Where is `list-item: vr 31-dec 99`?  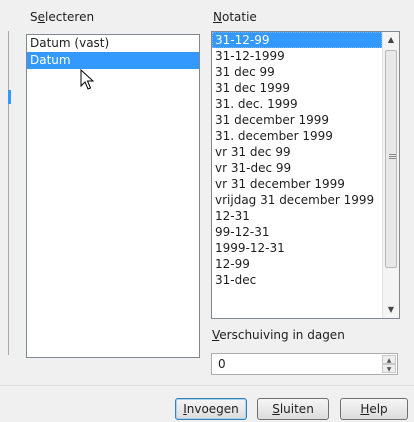 list-item: vr 31-dec 99 is located at coordinates (297, 168).